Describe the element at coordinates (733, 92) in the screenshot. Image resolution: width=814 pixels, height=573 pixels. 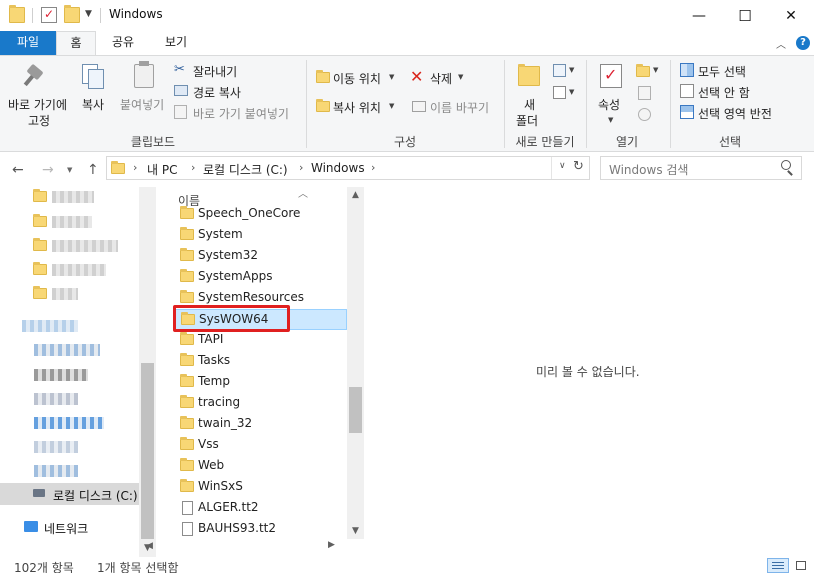
I see `select-none-button: 선택 안 함` at that location.